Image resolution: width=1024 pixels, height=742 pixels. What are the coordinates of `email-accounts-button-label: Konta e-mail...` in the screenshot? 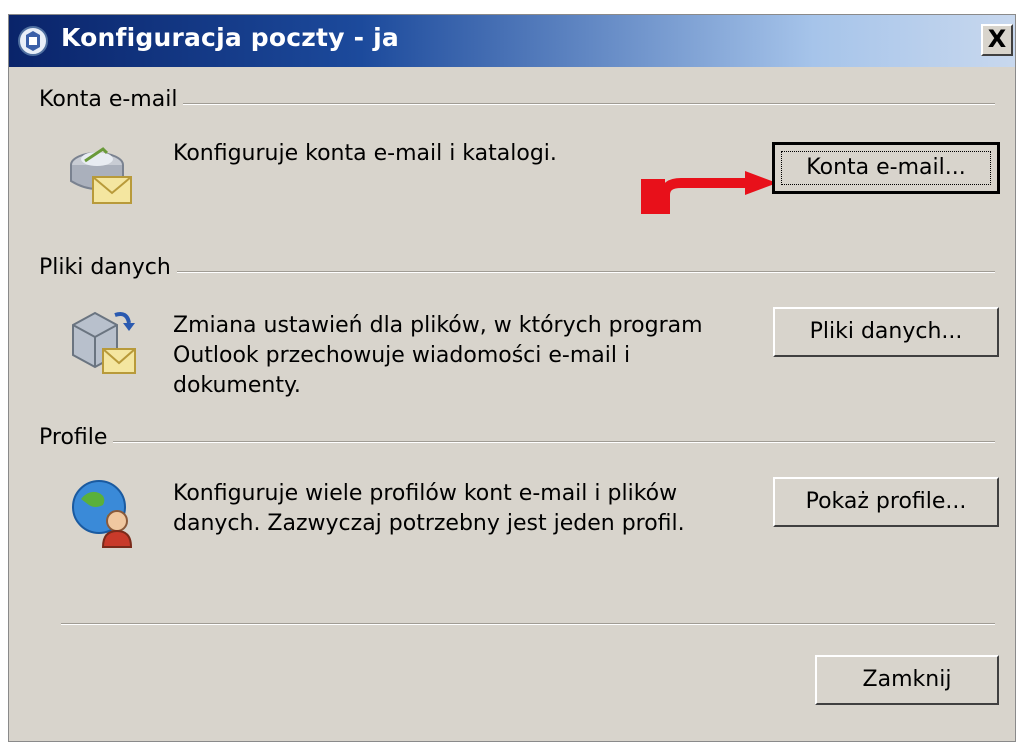 It's located at (886, 167).